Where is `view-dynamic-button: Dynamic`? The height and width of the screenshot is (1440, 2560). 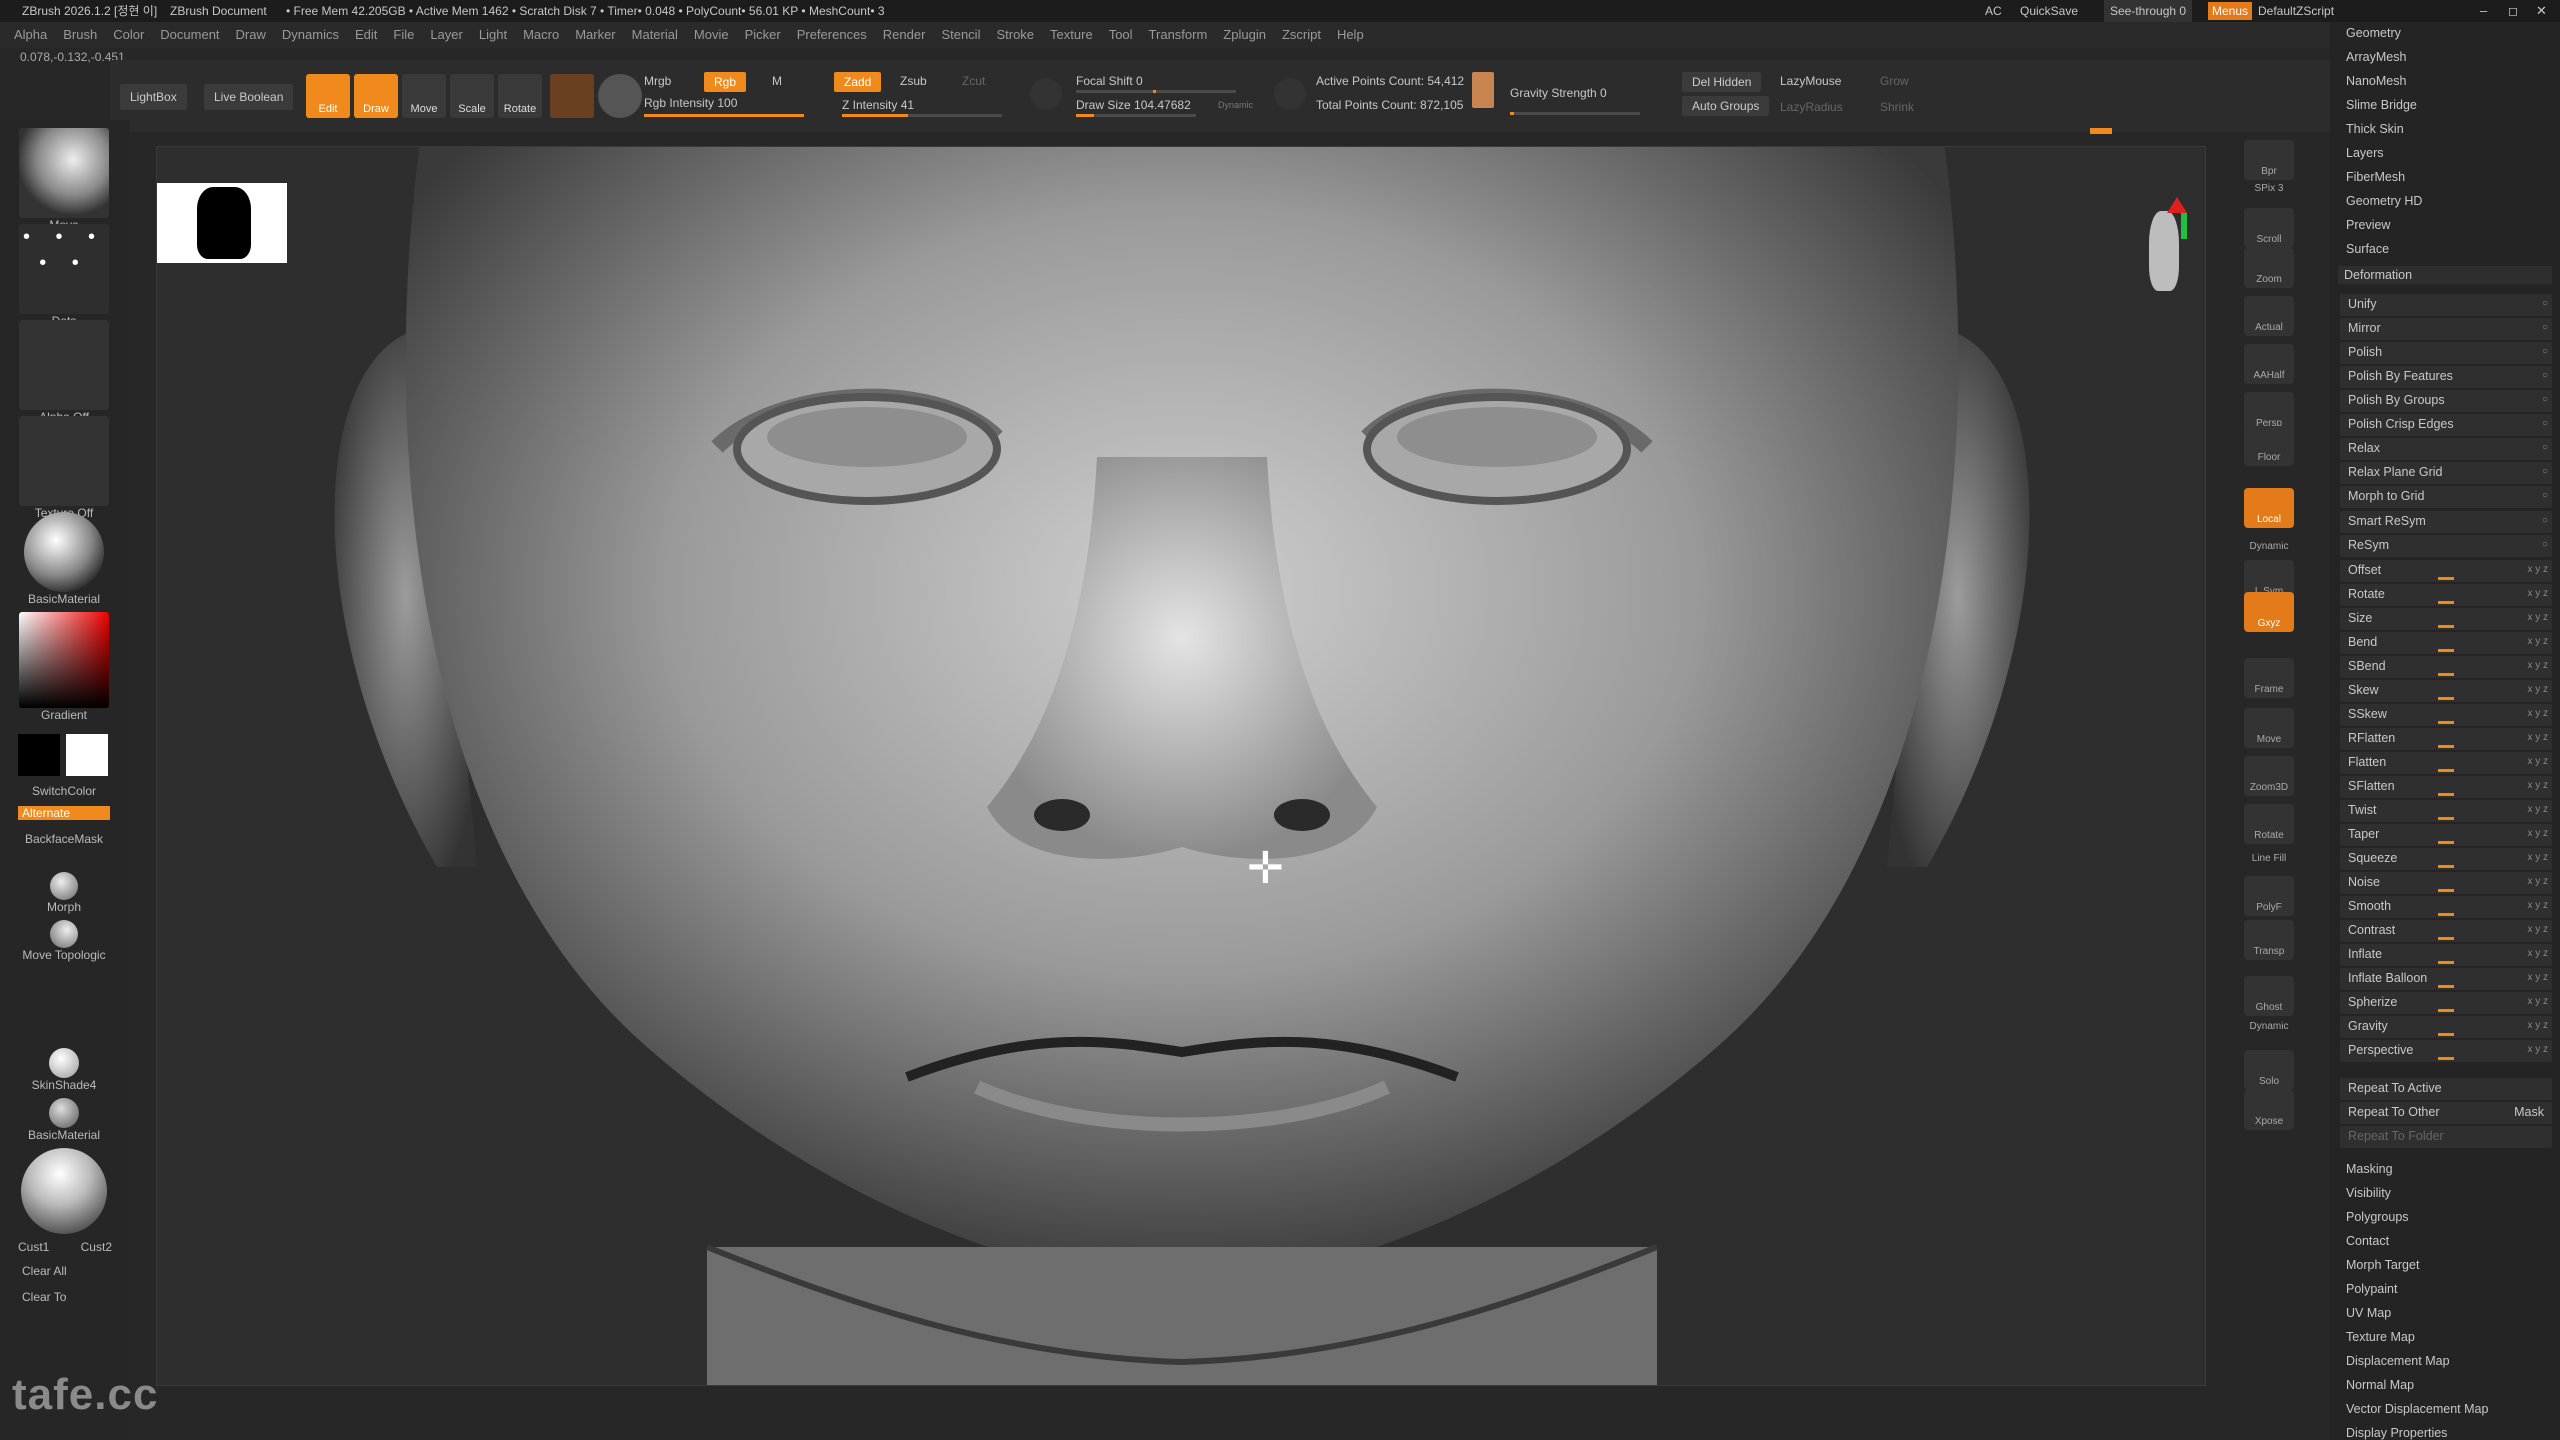
view-dynamic-button: Dynamic is located at coordinates (2269, 1027).